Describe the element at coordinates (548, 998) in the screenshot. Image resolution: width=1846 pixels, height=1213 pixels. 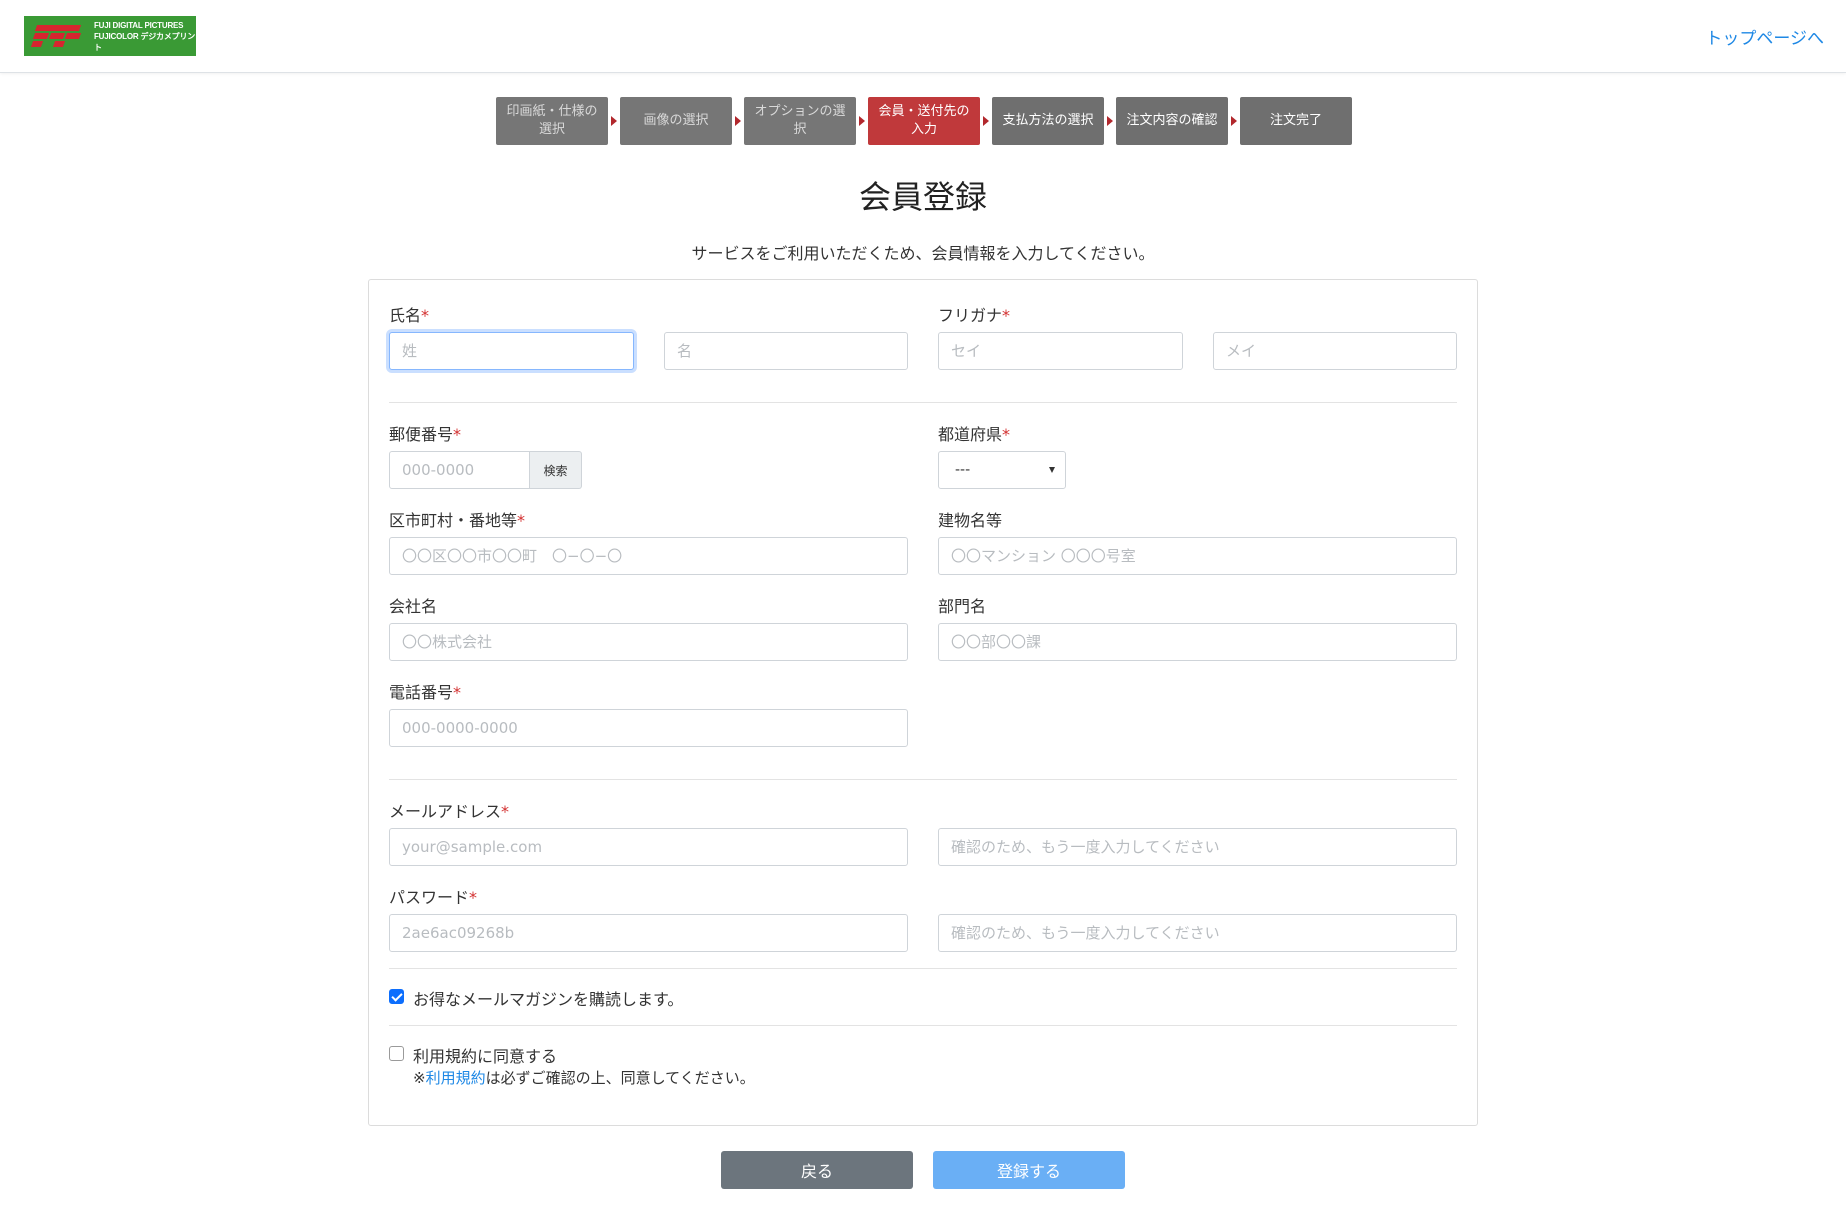
I see `newsletter-label: お得なメールマガジンを購読します。` at that location.